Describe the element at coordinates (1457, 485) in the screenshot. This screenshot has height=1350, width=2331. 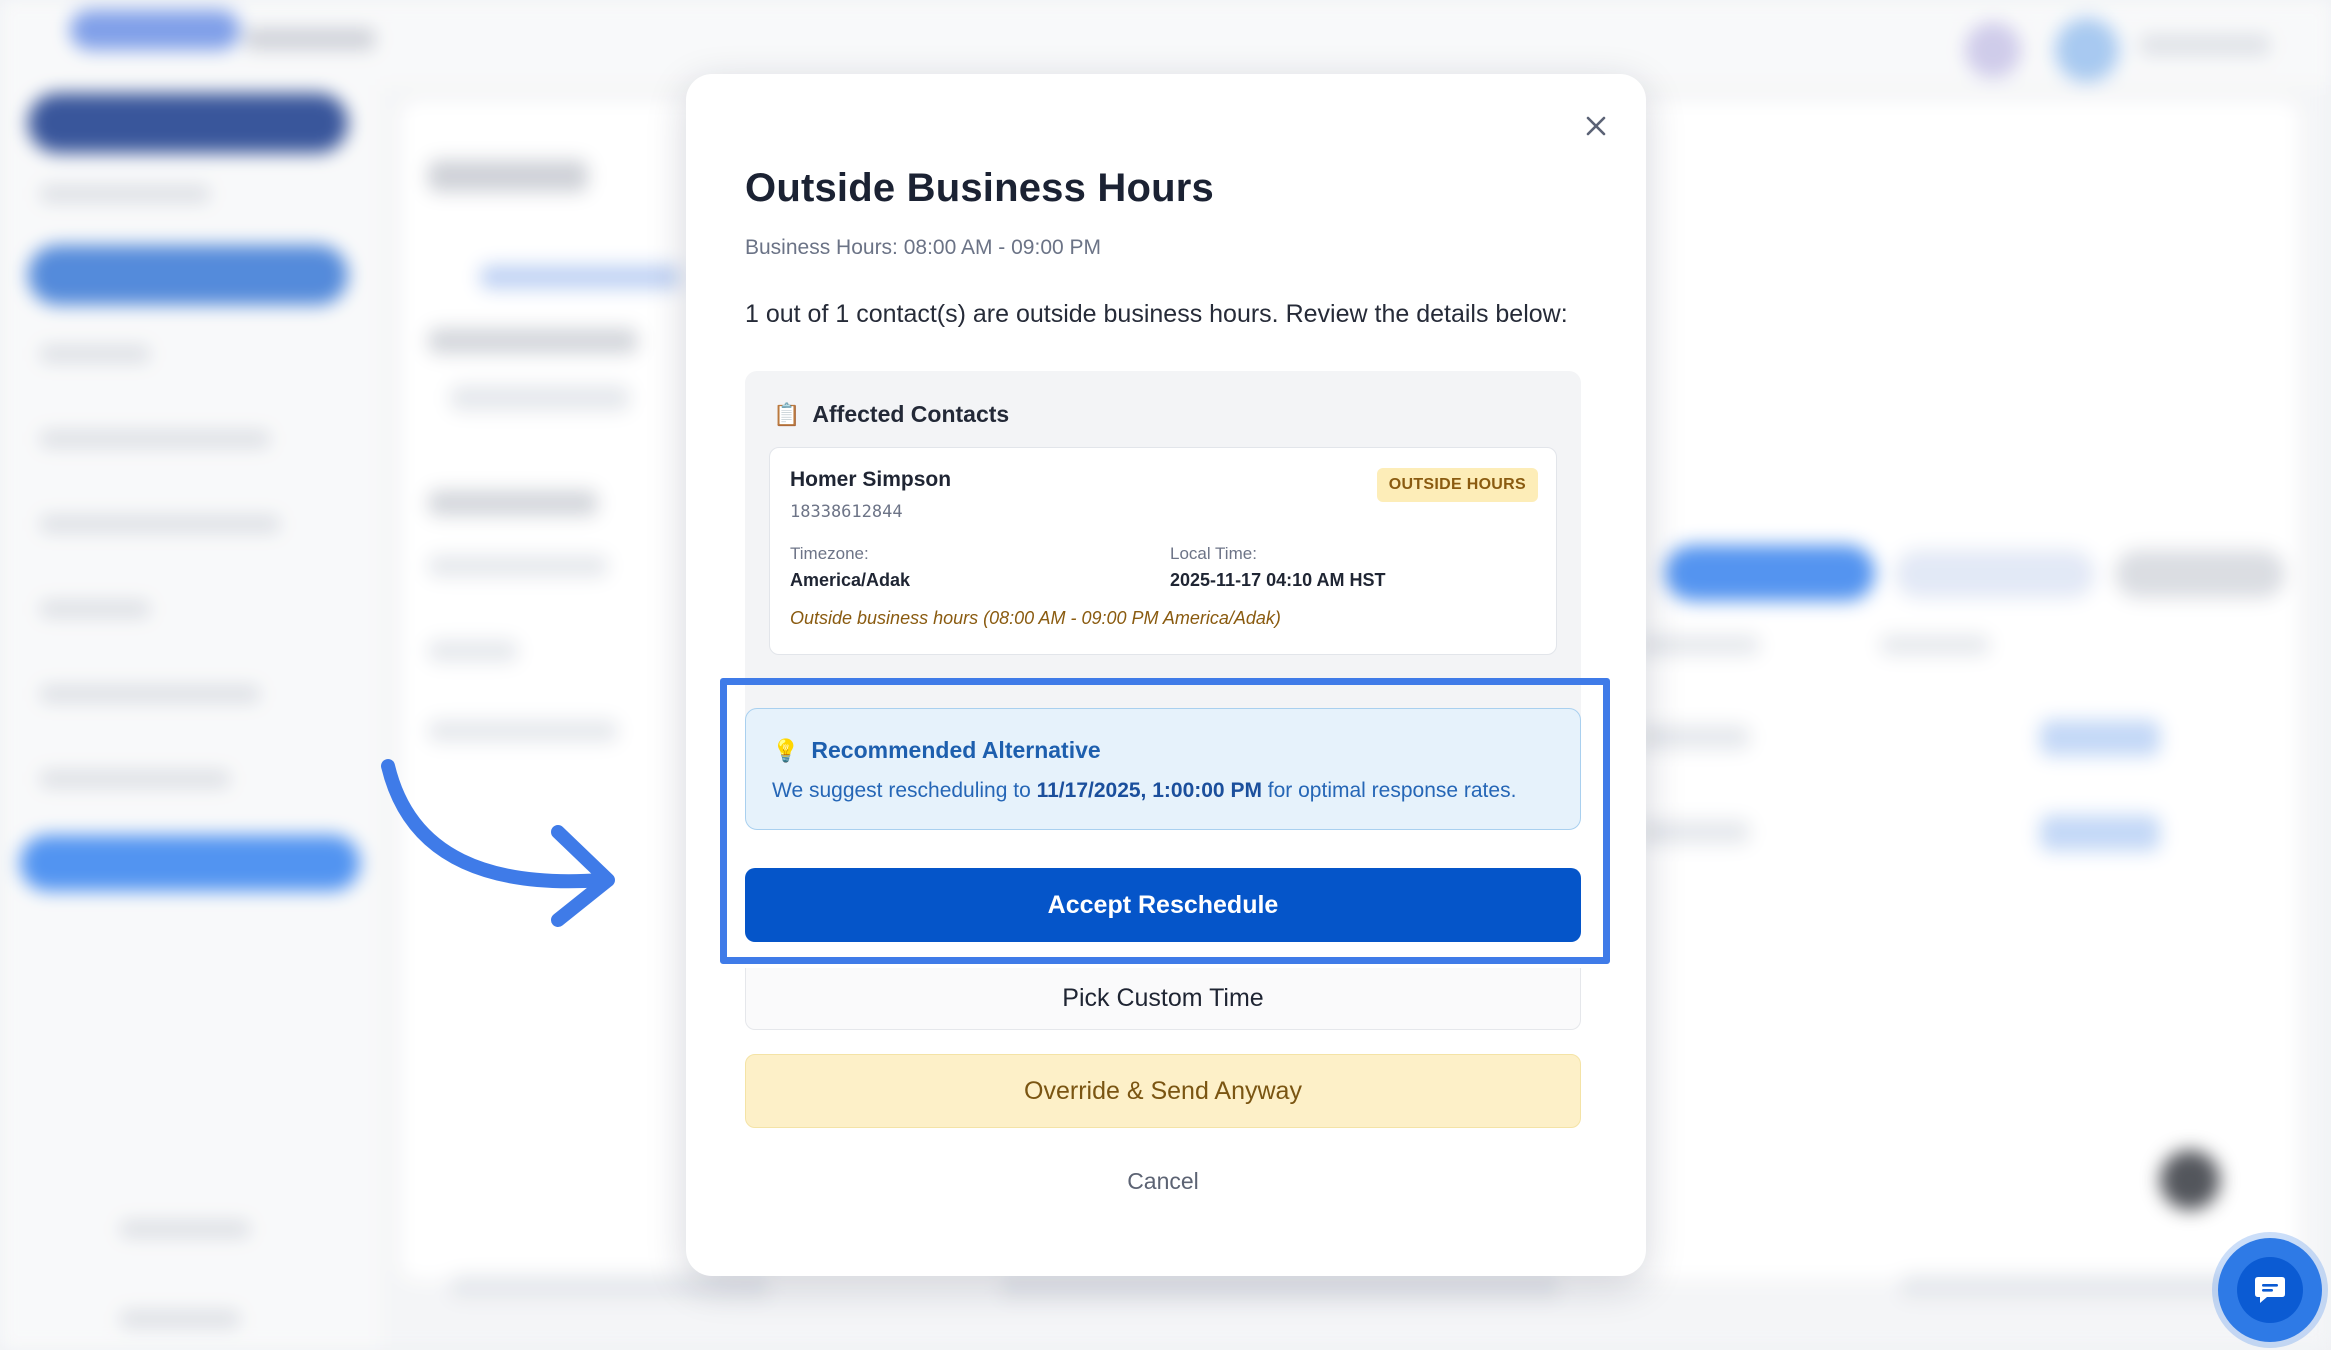
I see `outside-hours-badge: OUTSIDE HOURS` at that location.